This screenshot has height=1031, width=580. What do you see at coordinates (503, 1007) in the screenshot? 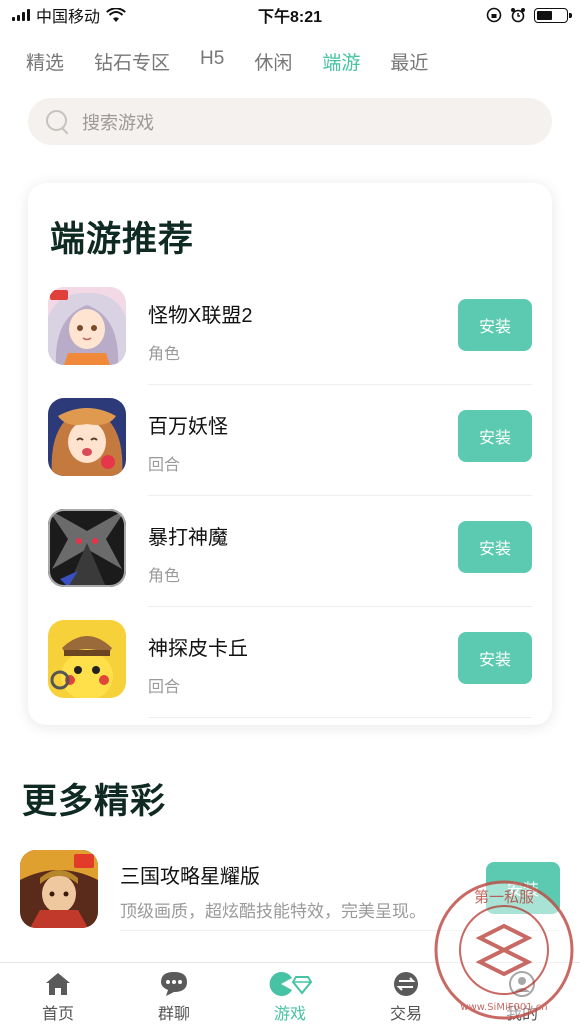
I see `svg-text: www.SiMiF001.cn` at bounding box center [503, 1007].